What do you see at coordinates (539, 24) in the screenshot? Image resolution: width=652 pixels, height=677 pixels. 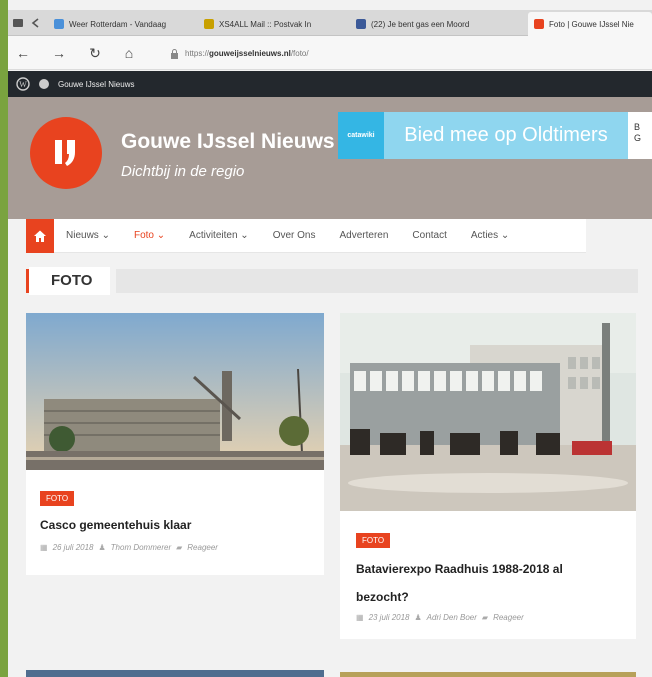 I see `site-favicon-icon` at bounding box center [539, 24].